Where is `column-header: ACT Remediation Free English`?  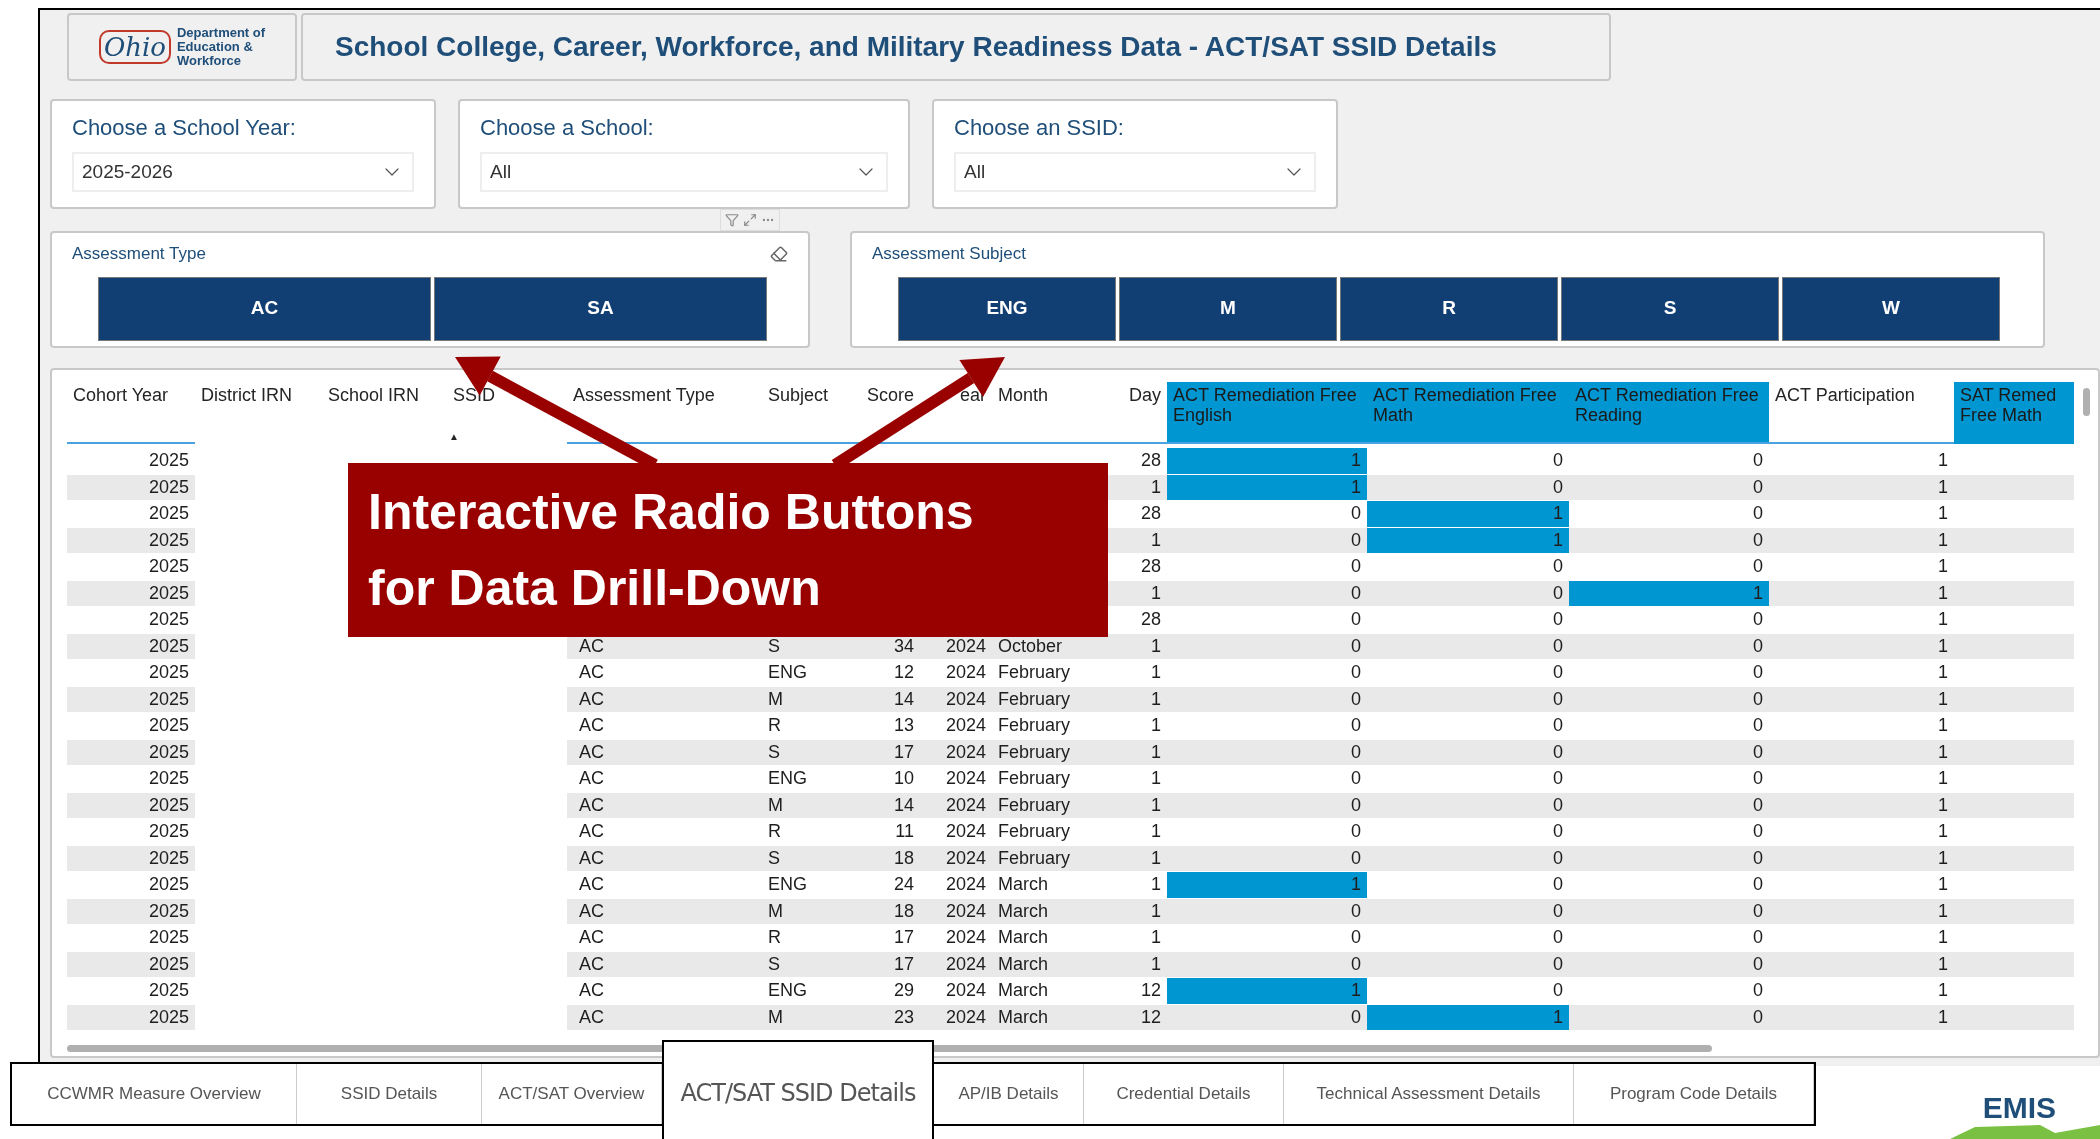 column-header: ACT Remediation Free English is located at coordinates (1267, 413).